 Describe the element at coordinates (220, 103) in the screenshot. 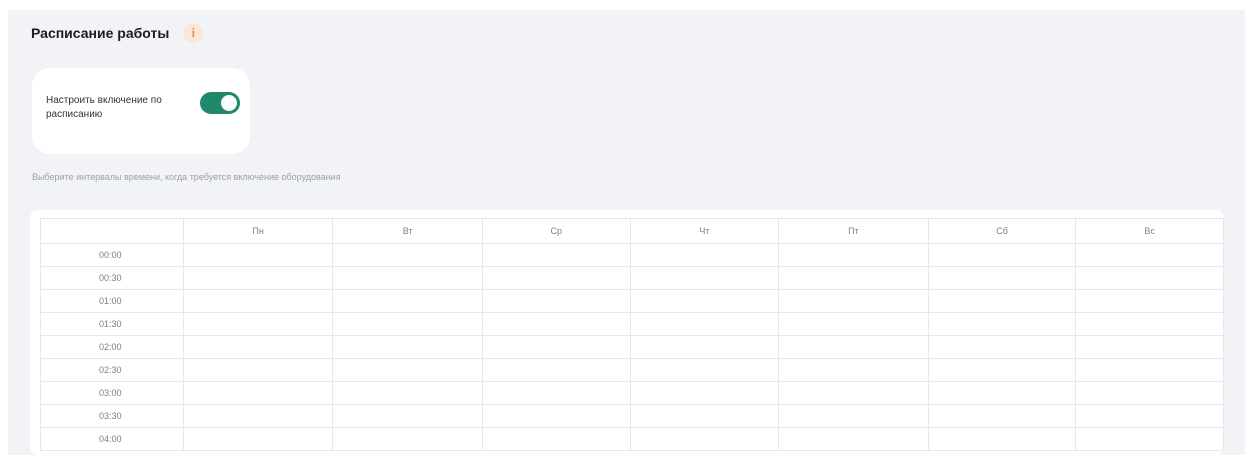

I see `schedule-toggle` at that location.